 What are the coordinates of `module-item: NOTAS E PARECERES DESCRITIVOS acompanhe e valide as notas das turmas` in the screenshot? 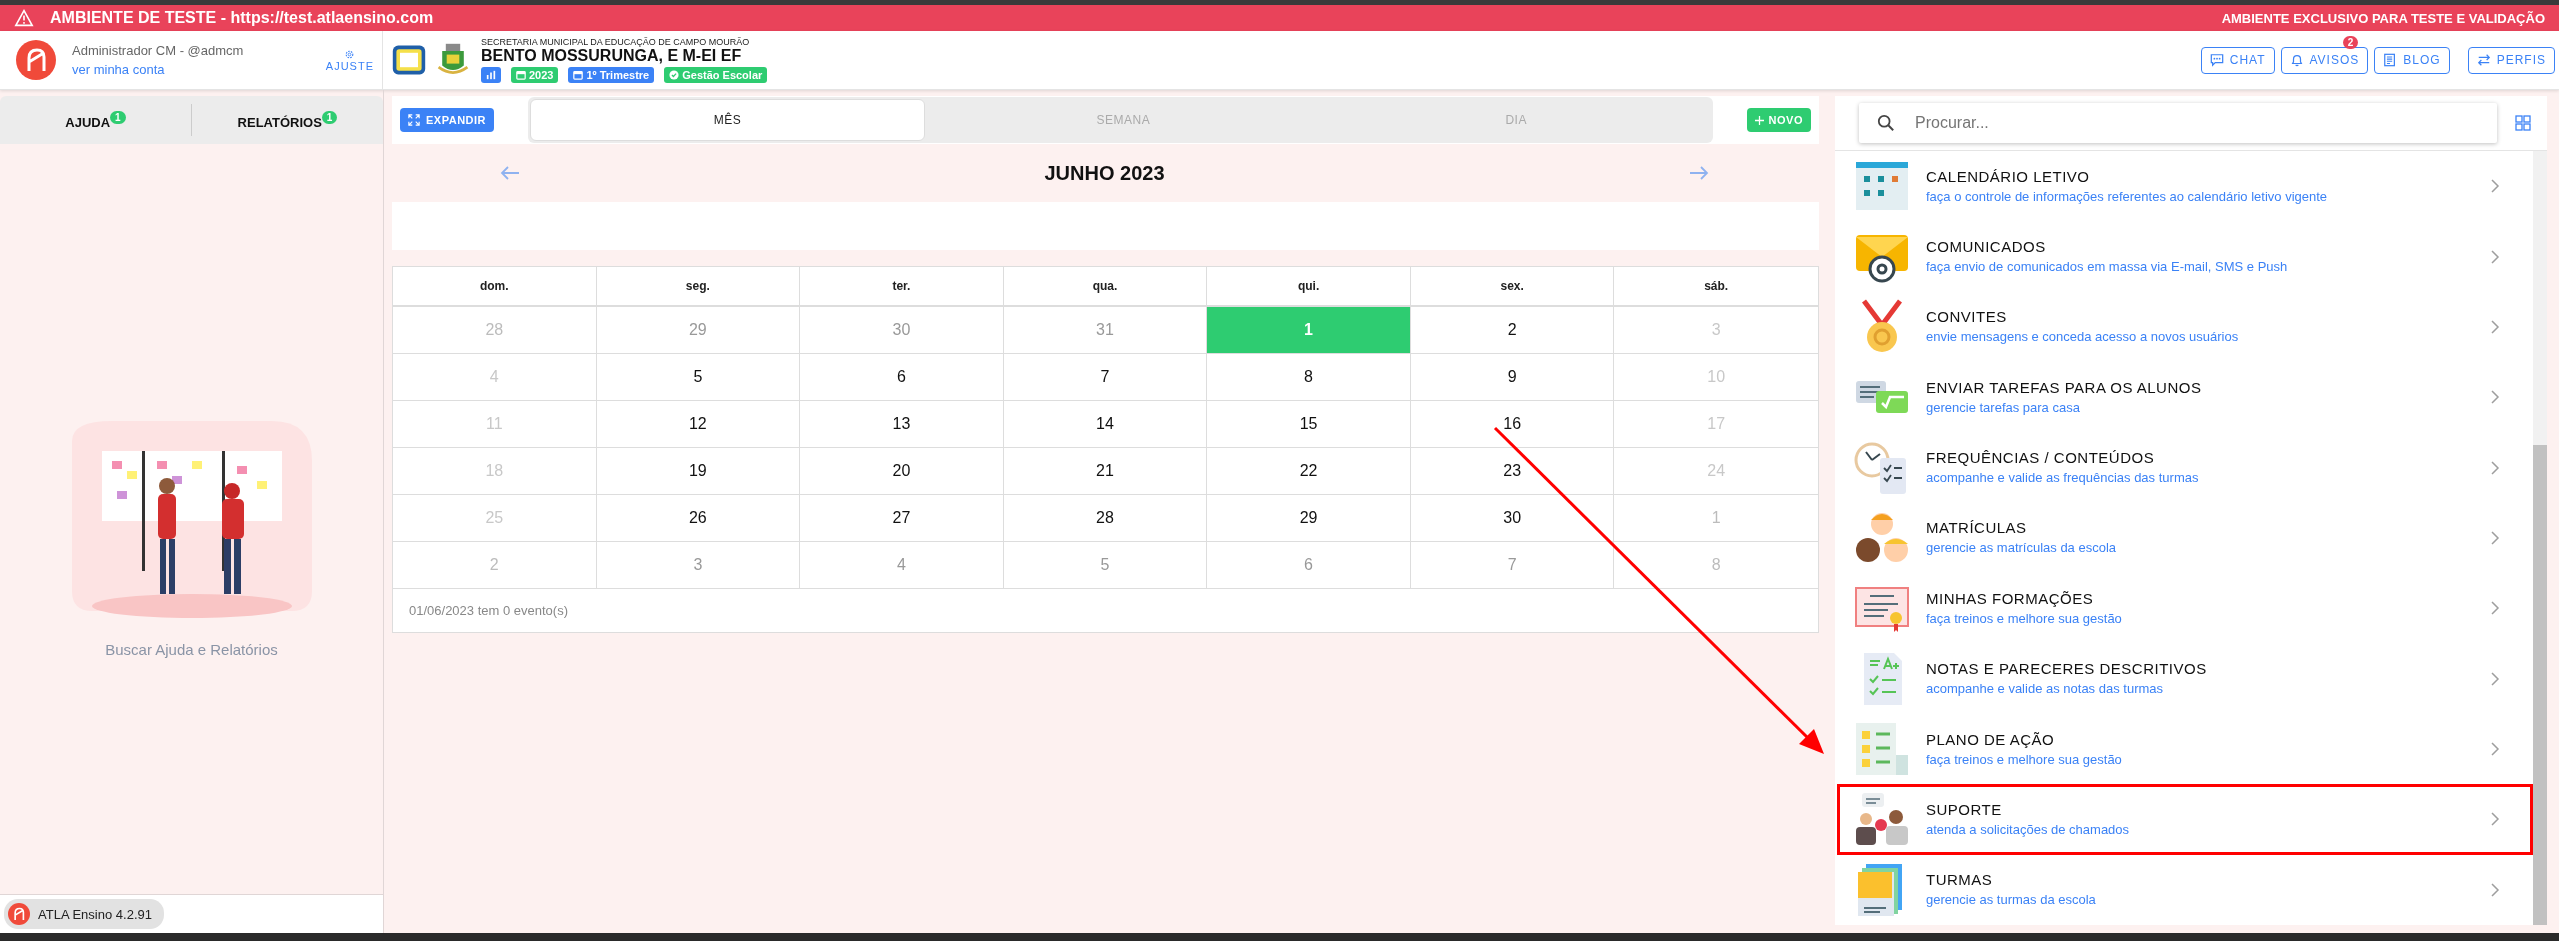 It's located at (2185, 678).